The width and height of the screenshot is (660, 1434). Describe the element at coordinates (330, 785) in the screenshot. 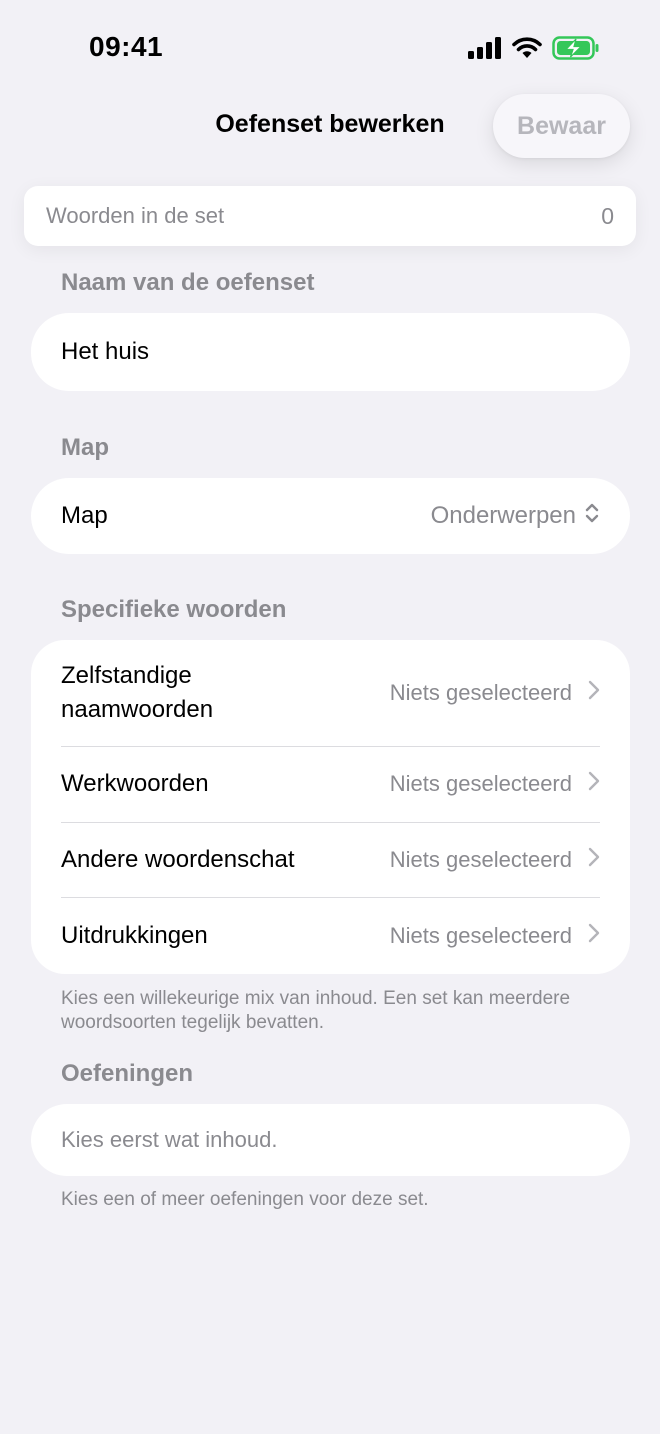

I see `list-item-verbs: Werkwoorden Niets geselecteerd` at that location.